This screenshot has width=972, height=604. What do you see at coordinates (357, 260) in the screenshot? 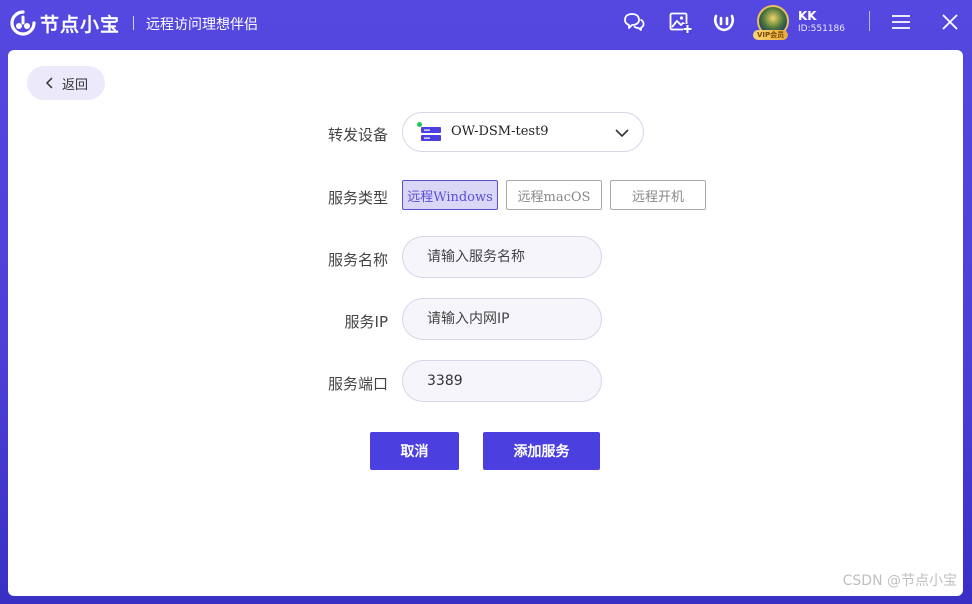
I see `service-name-label: 服务名称` at bounding box center [357, 260].